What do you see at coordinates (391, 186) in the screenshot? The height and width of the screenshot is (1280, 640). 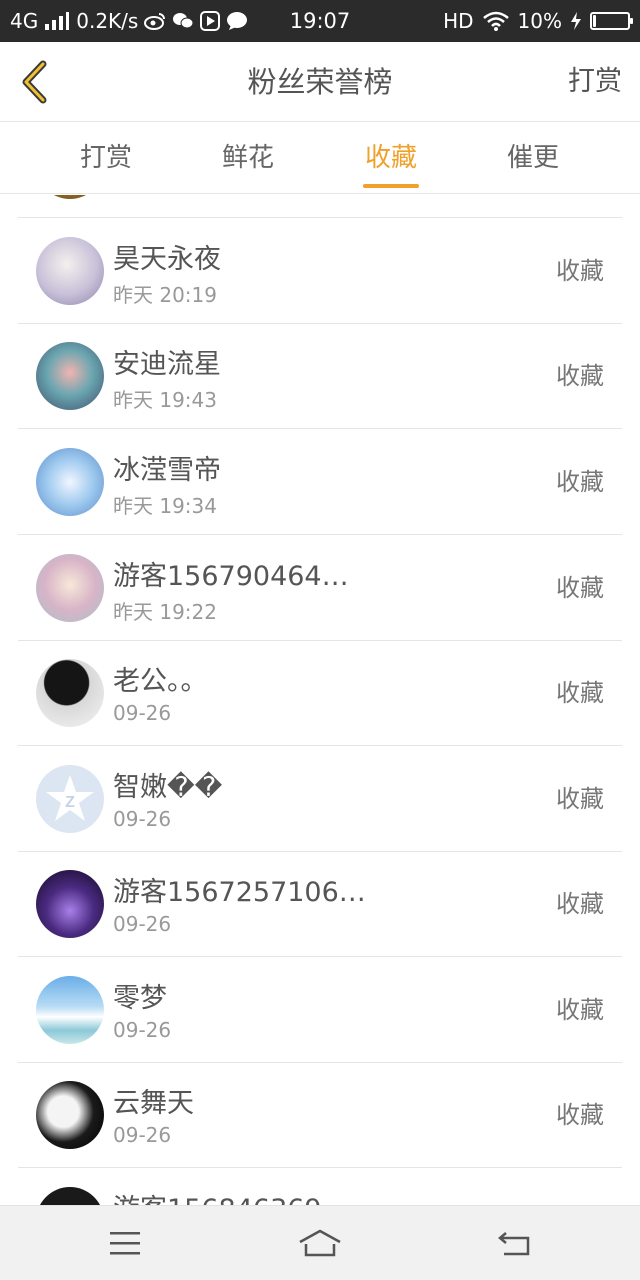 I see `tab-active-indicator` at bounding box center [391, 186].